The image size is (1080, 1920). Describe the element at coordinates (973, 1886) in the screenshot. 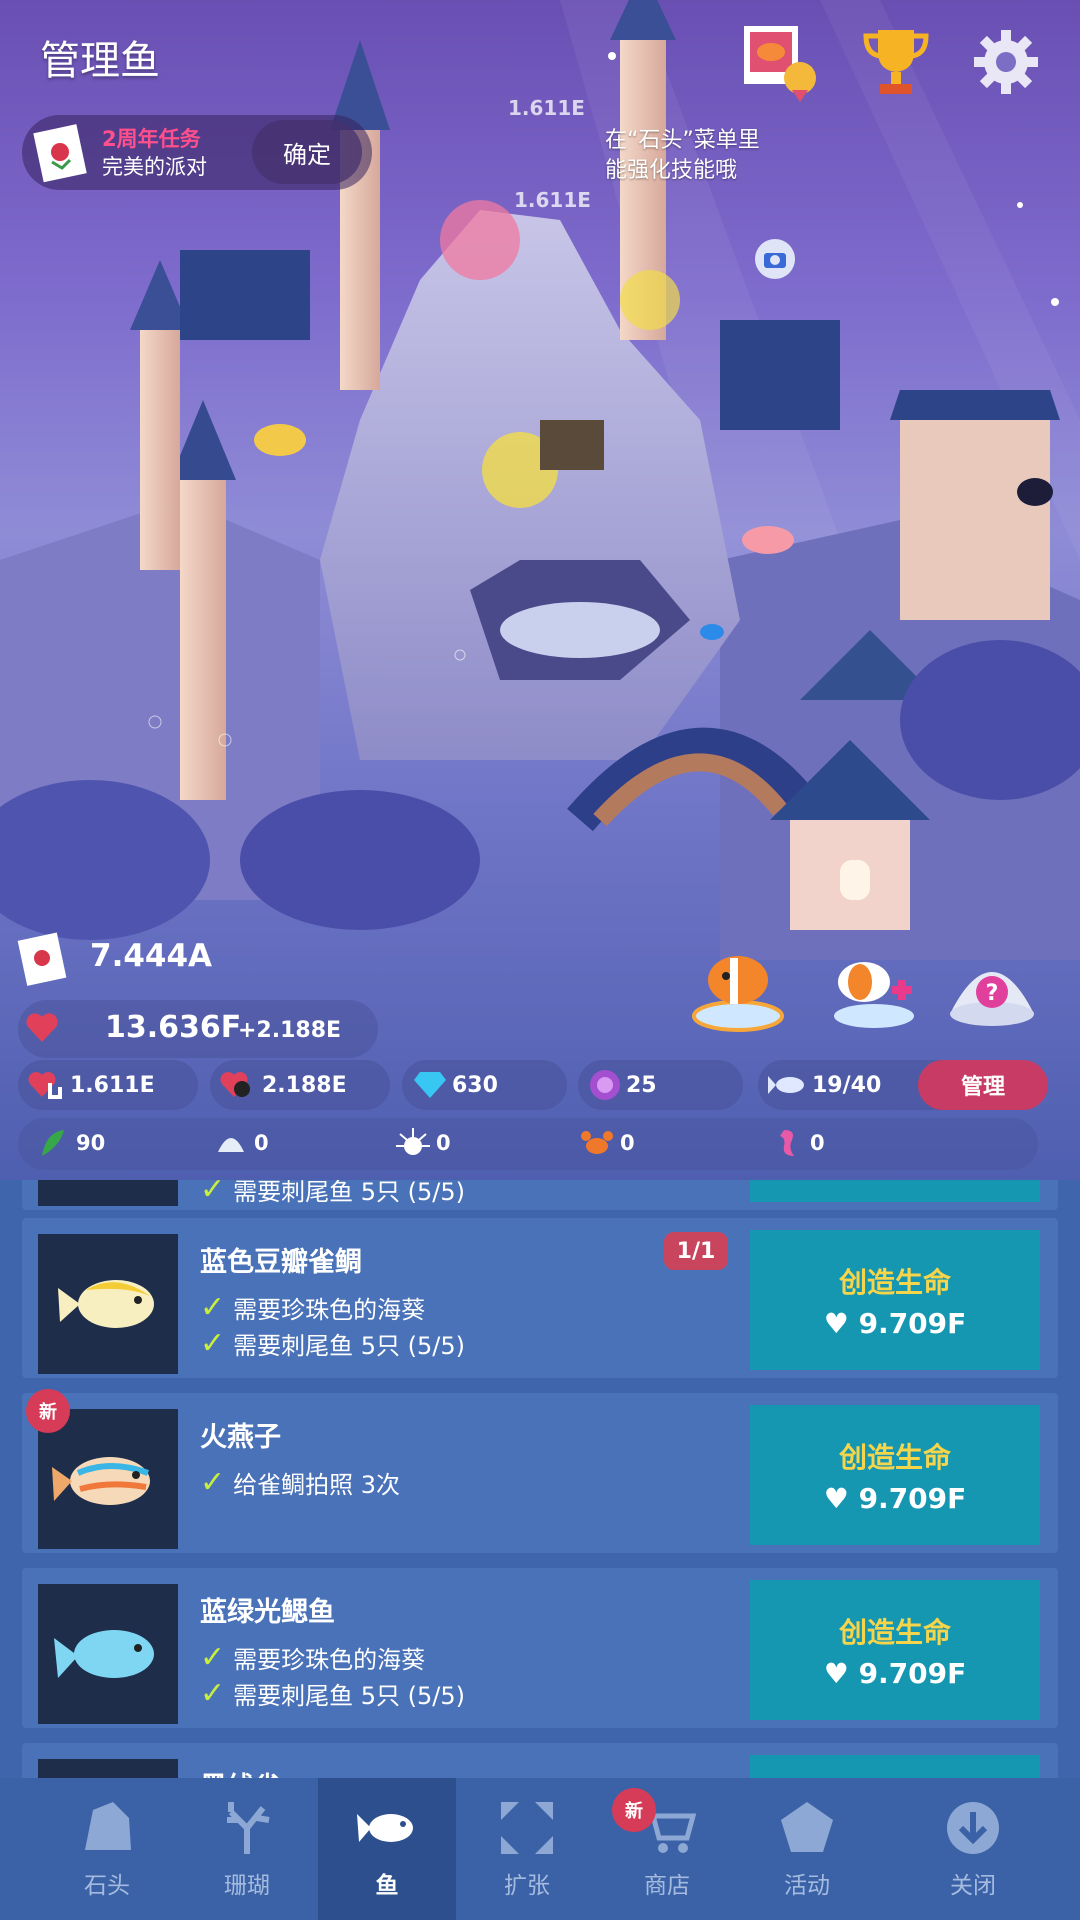

I see `tab-label: 关闭` at that location.